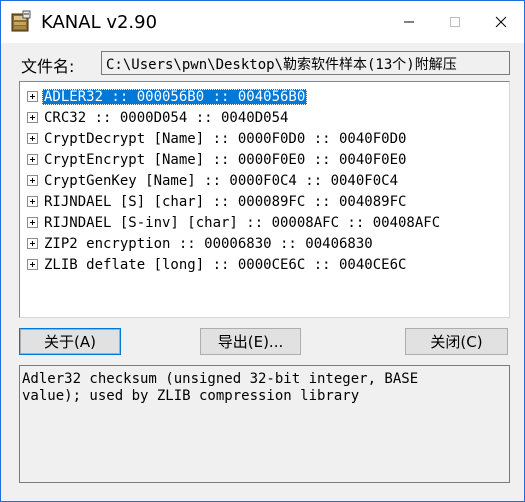 The image size is (525, 502). What do you see at coordinates (208, 243) in the screenshot?
I see `tree-item-label: ZIP2 encryption :: 00006830 :: 00406830` at bounding box center [208, 243].